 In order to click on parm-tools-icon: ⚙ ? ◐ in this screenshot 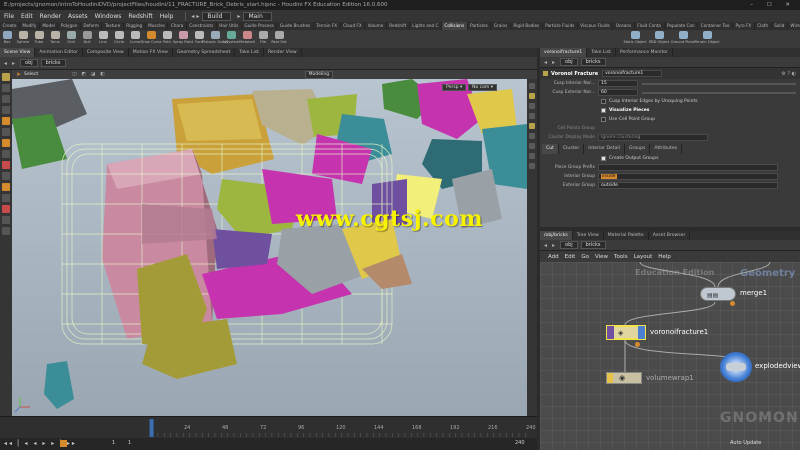, I will do `click(788, 74)`.